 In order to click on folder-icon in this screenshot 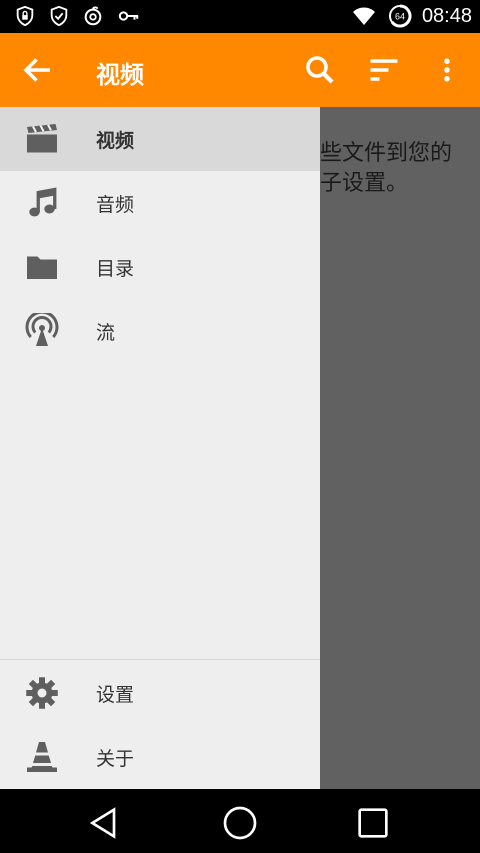, I will do `click(42, 267)`.